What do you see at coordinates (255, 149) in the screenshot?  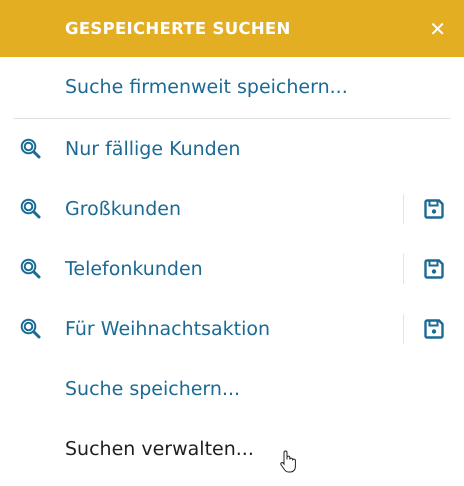 I see `saved-search-item: Nur fällige Kunden` at bounding box center [255, 149].